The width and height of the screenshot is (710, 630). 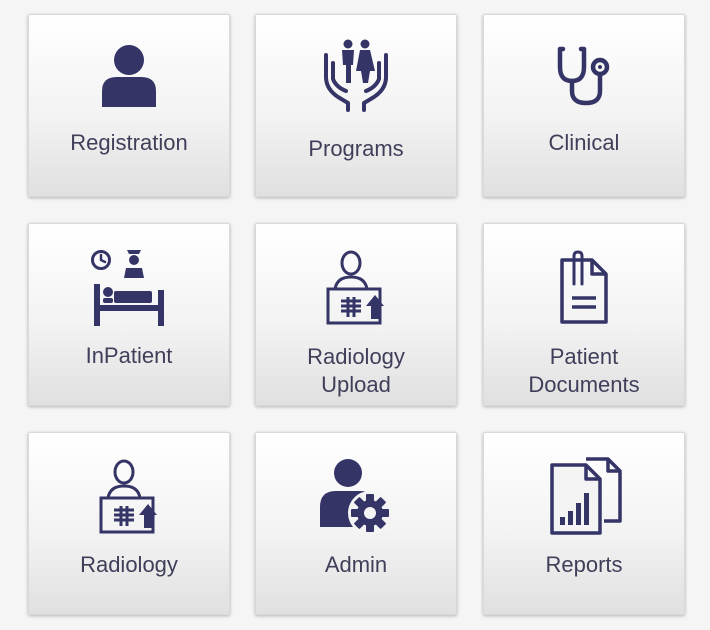 I want to click on tile-programs: Programs, so click(x=356, y=105).